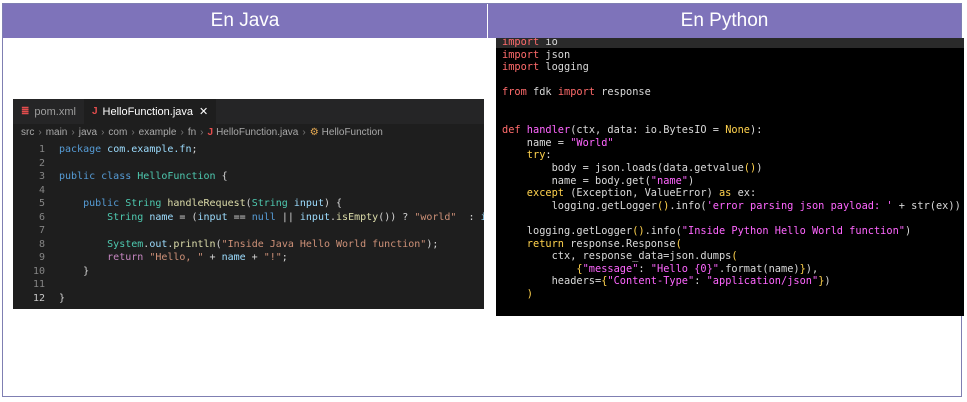  What do you see at coordinates (731, 181) in the screenshot?
I see `code-line: name = body.get("name")` at bounding box center [731, 181].